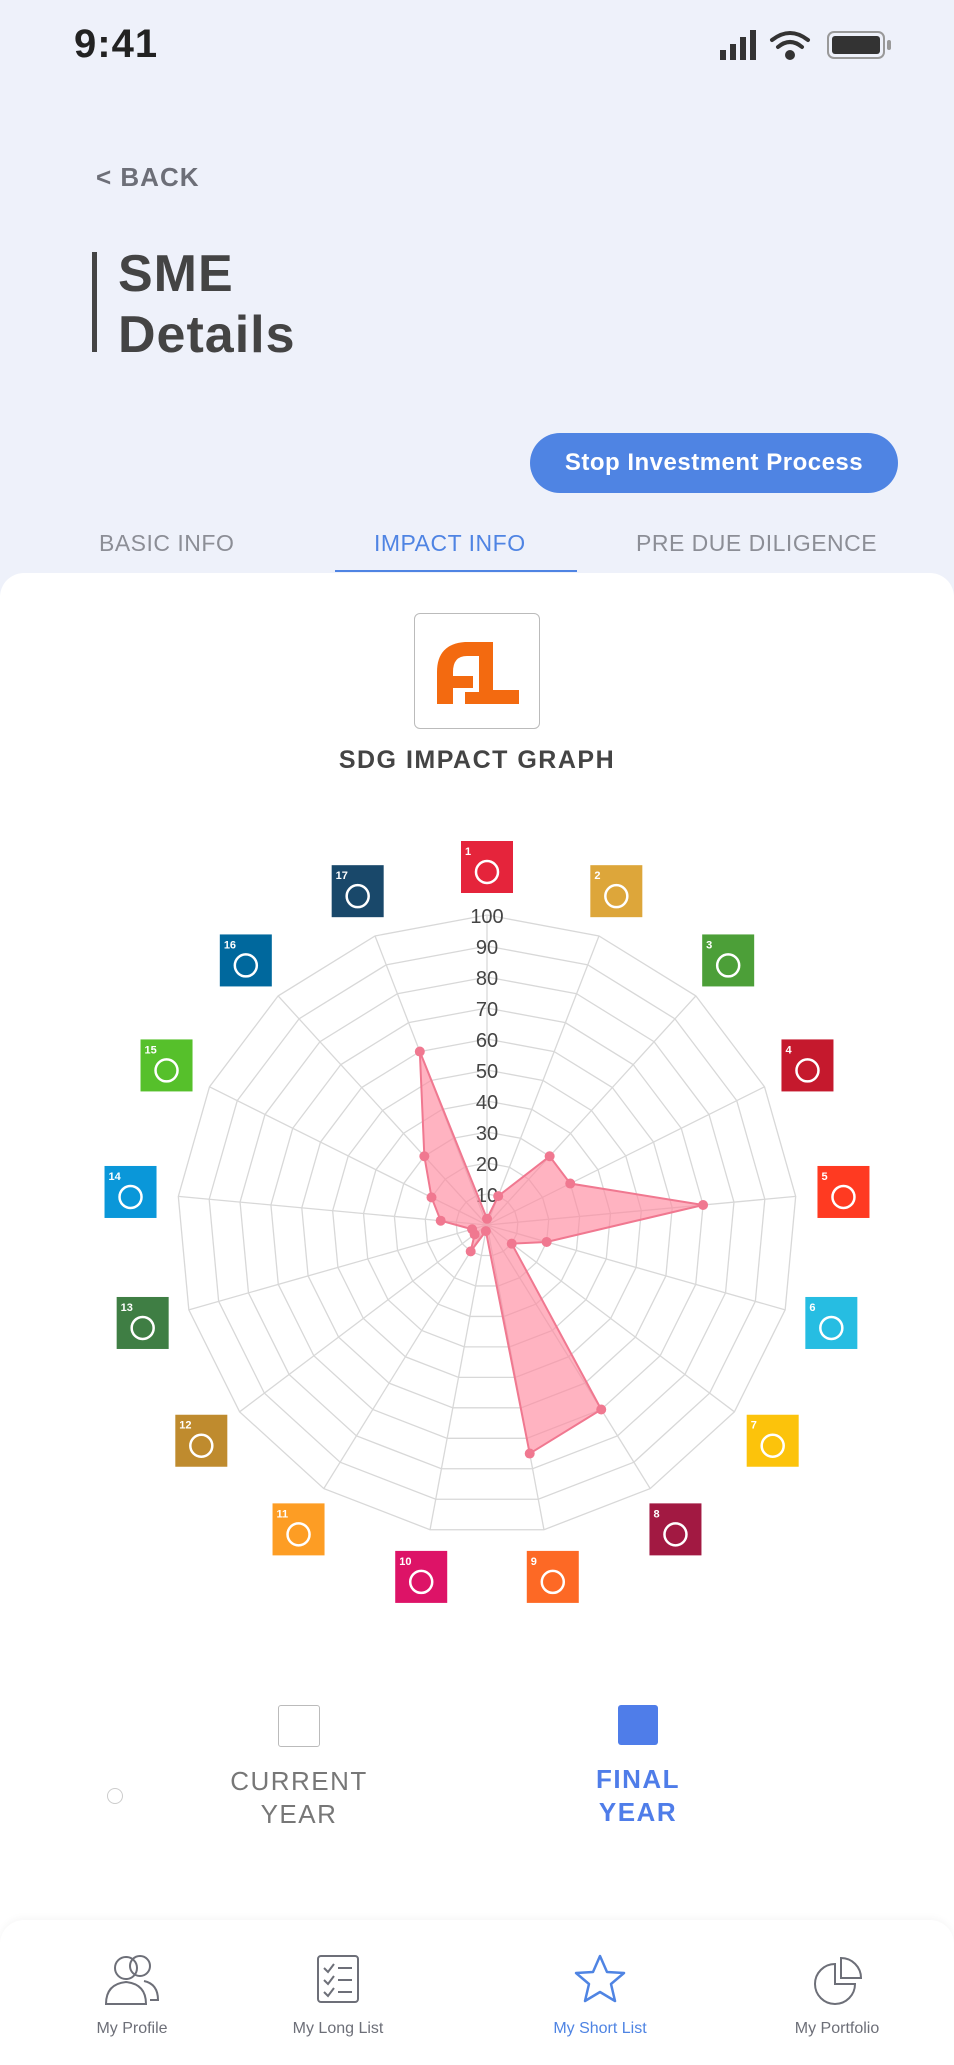  I want to click on stop-investment-button: Stop Investment Process, so click(714, 463).